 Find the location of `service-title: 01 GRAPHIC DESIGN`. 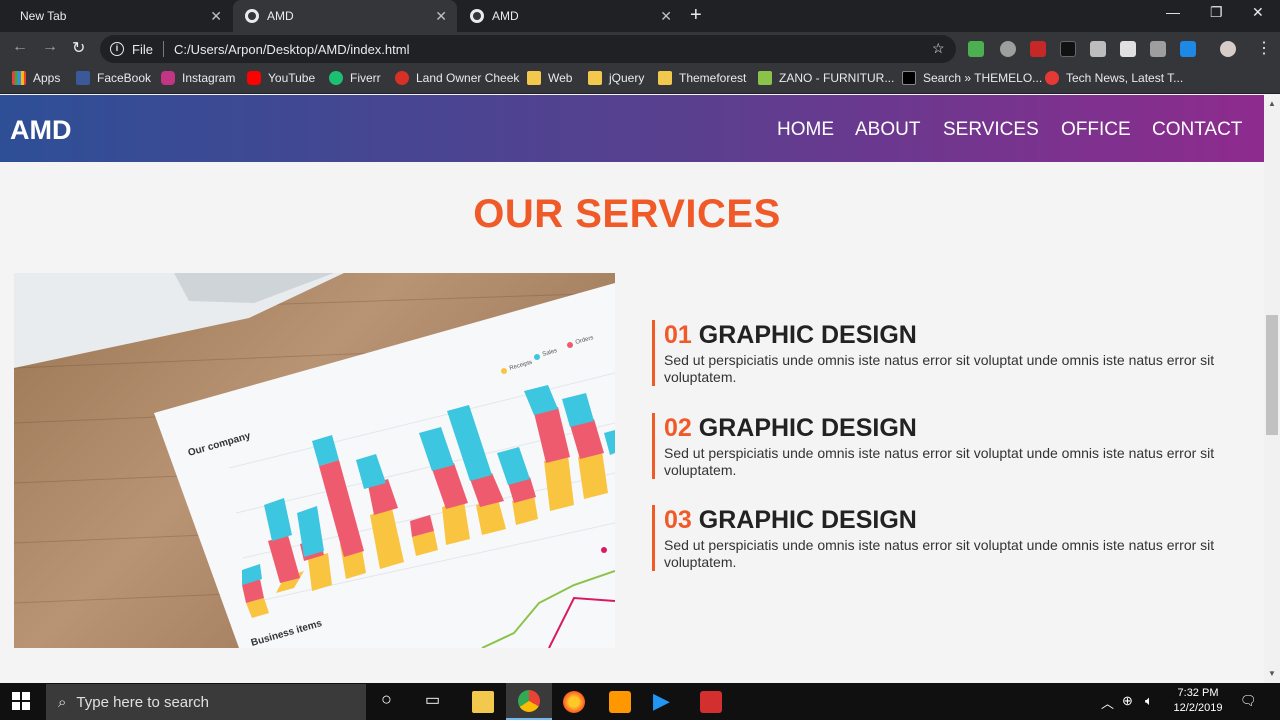

service-title: 01 GRAPHIC DESIGN is located at coordinates (958, 335).